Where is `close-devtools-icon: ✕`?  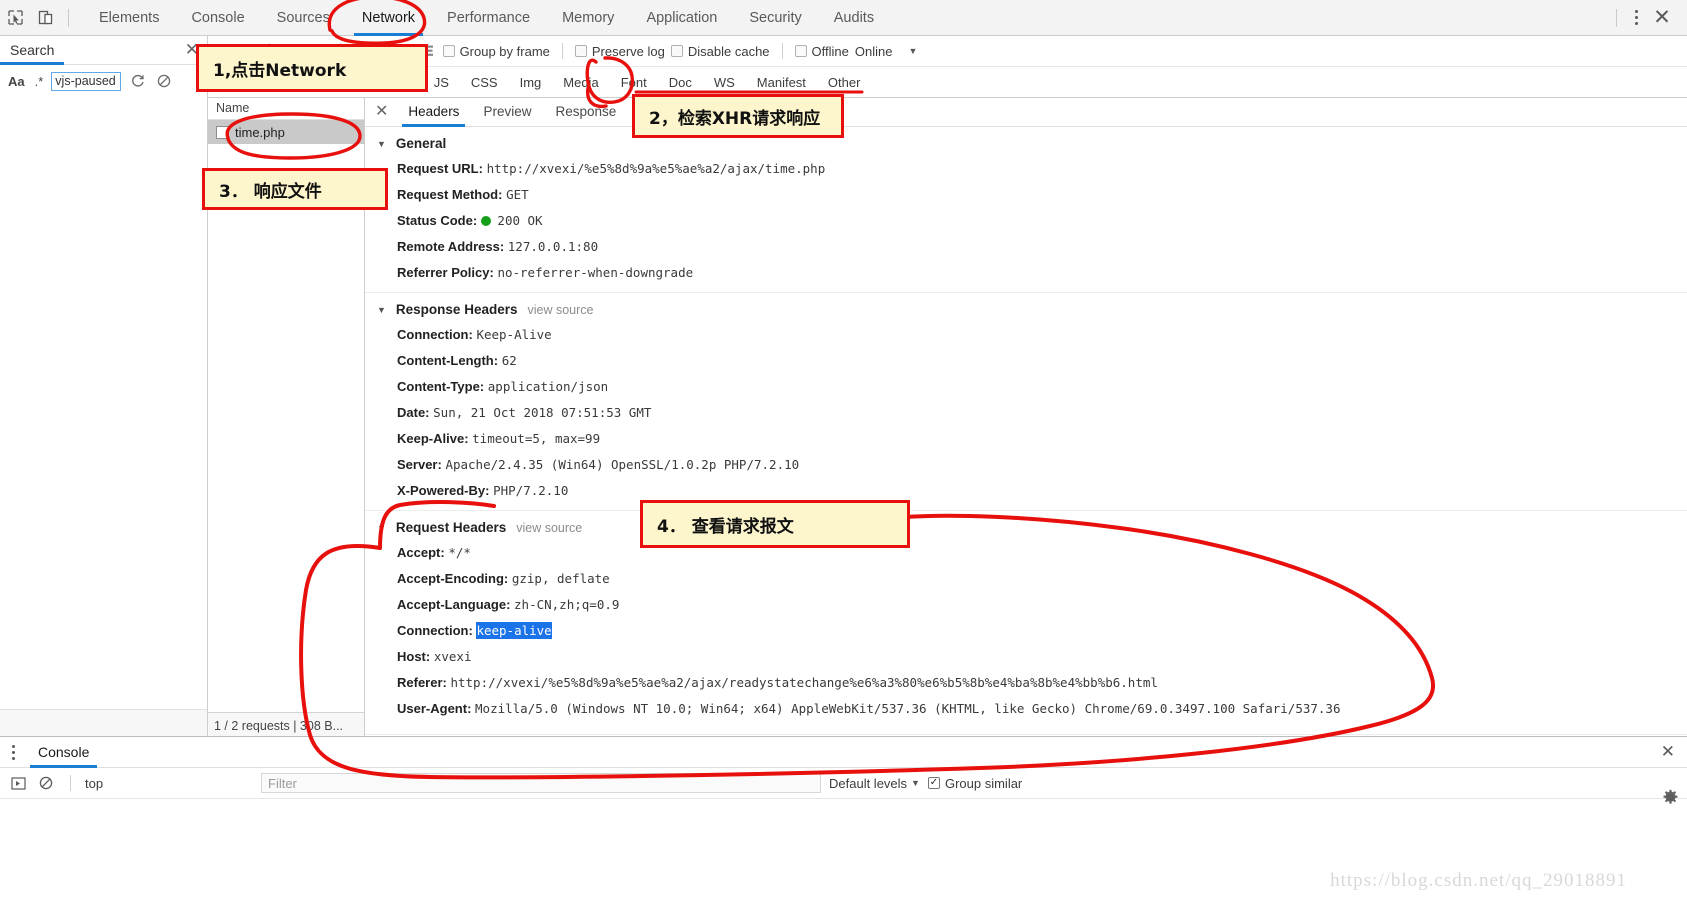
close-devtools-icon: ✕ is located at coordinates (1662, 18).